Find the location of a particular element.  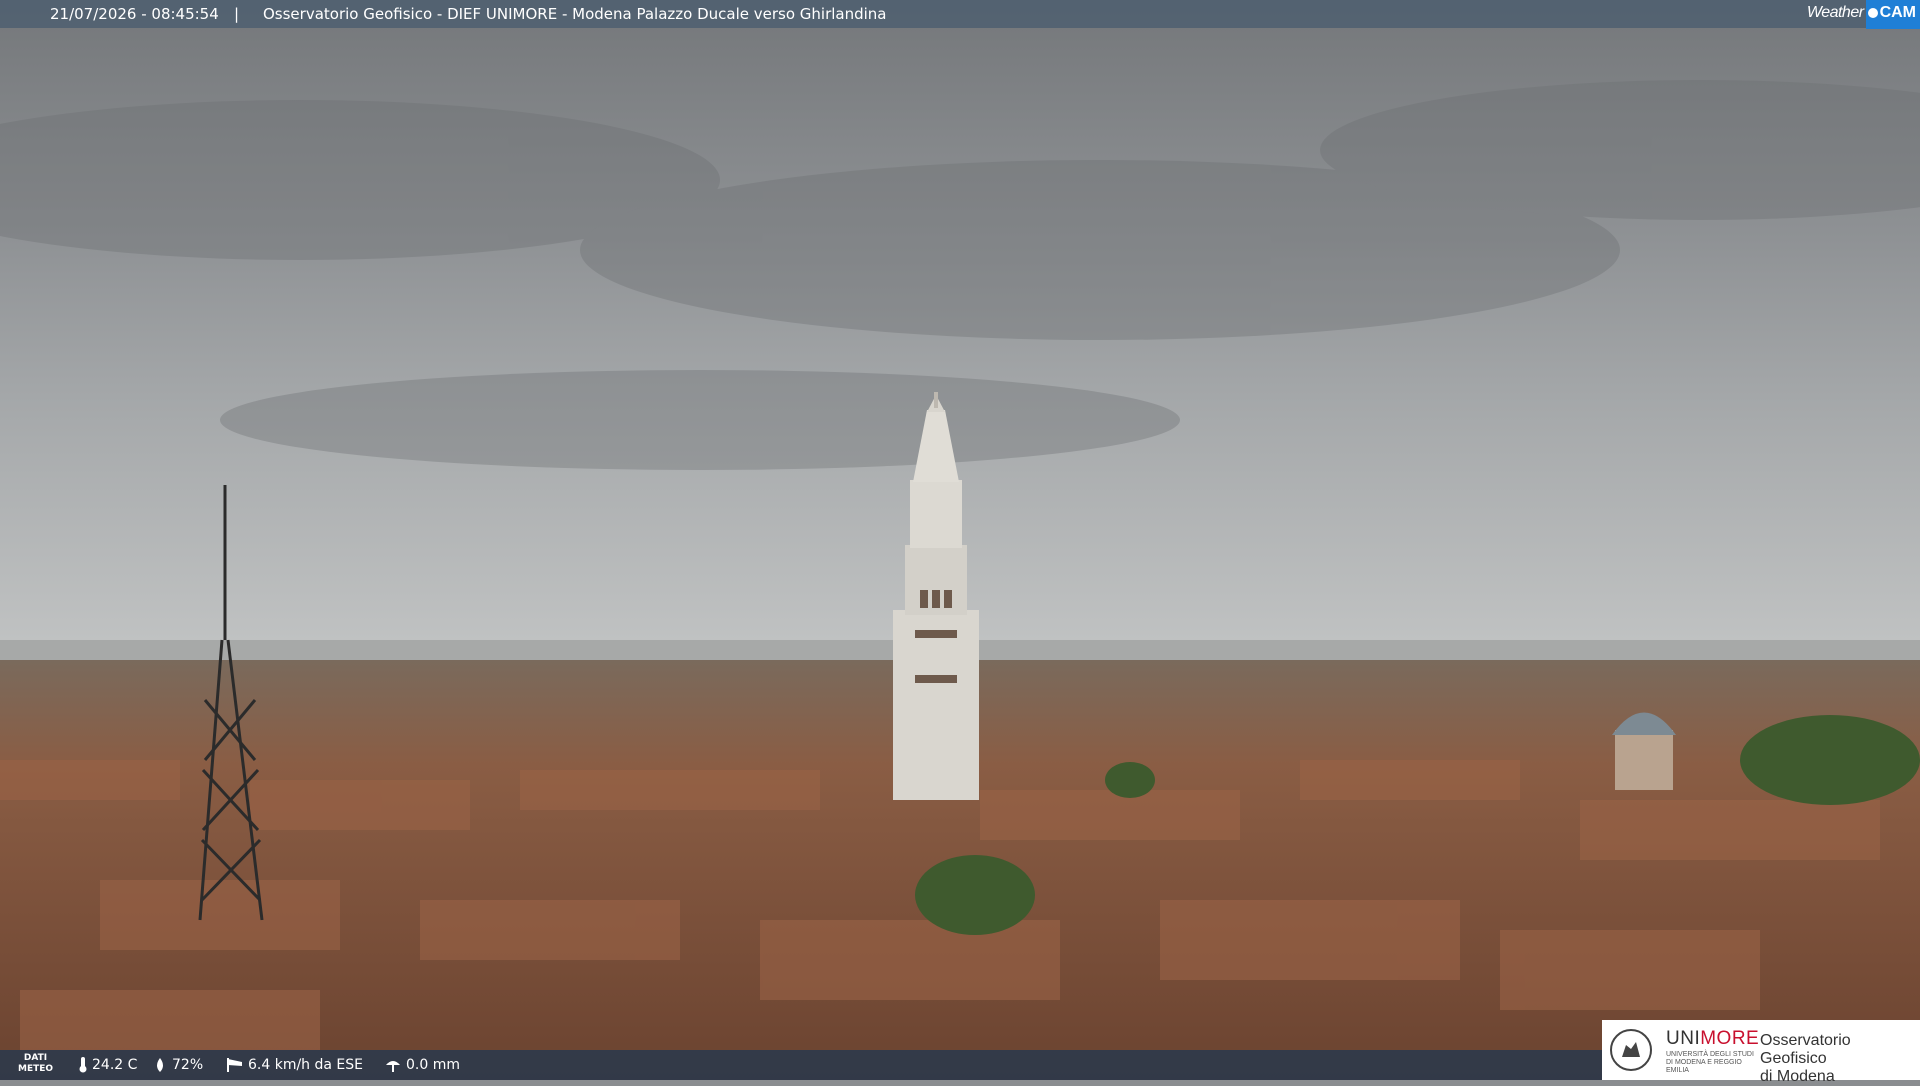

temperature-readout: 24.2 C is located at coordinates (107, 1065).